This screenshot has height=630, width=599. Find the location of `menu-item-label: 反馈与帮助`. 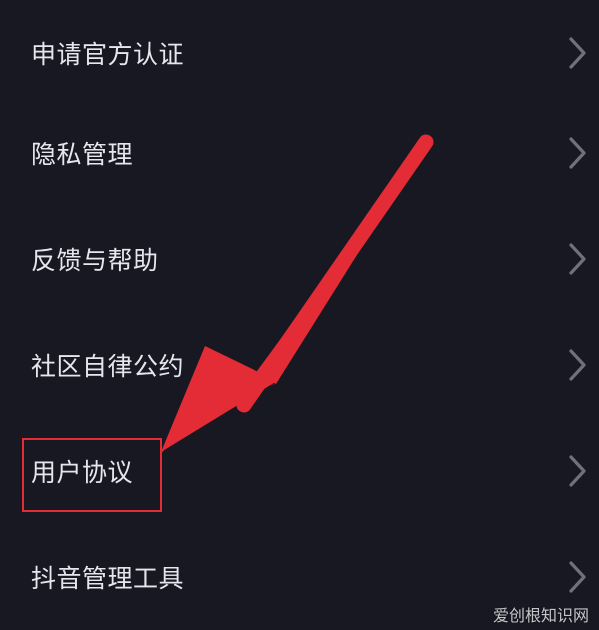

menu-item-label: 反馈与帮助 is located at coordinates (95, 260).